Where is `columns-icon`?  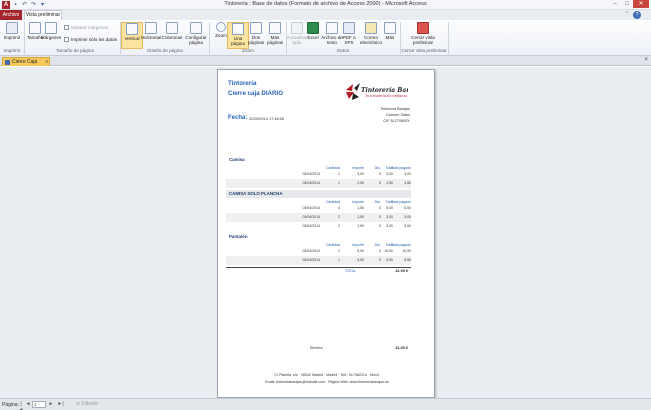 columns-icon is located at coordinates (172, 28).